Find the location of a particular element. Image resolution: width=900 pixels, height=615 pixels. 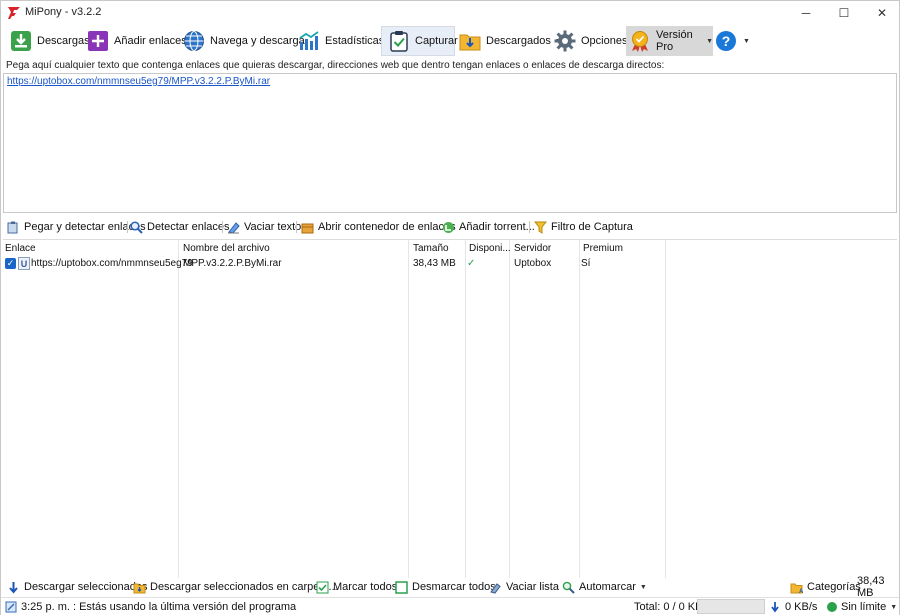

categorias-button: A Categorías is located at coordinates (825, 587).